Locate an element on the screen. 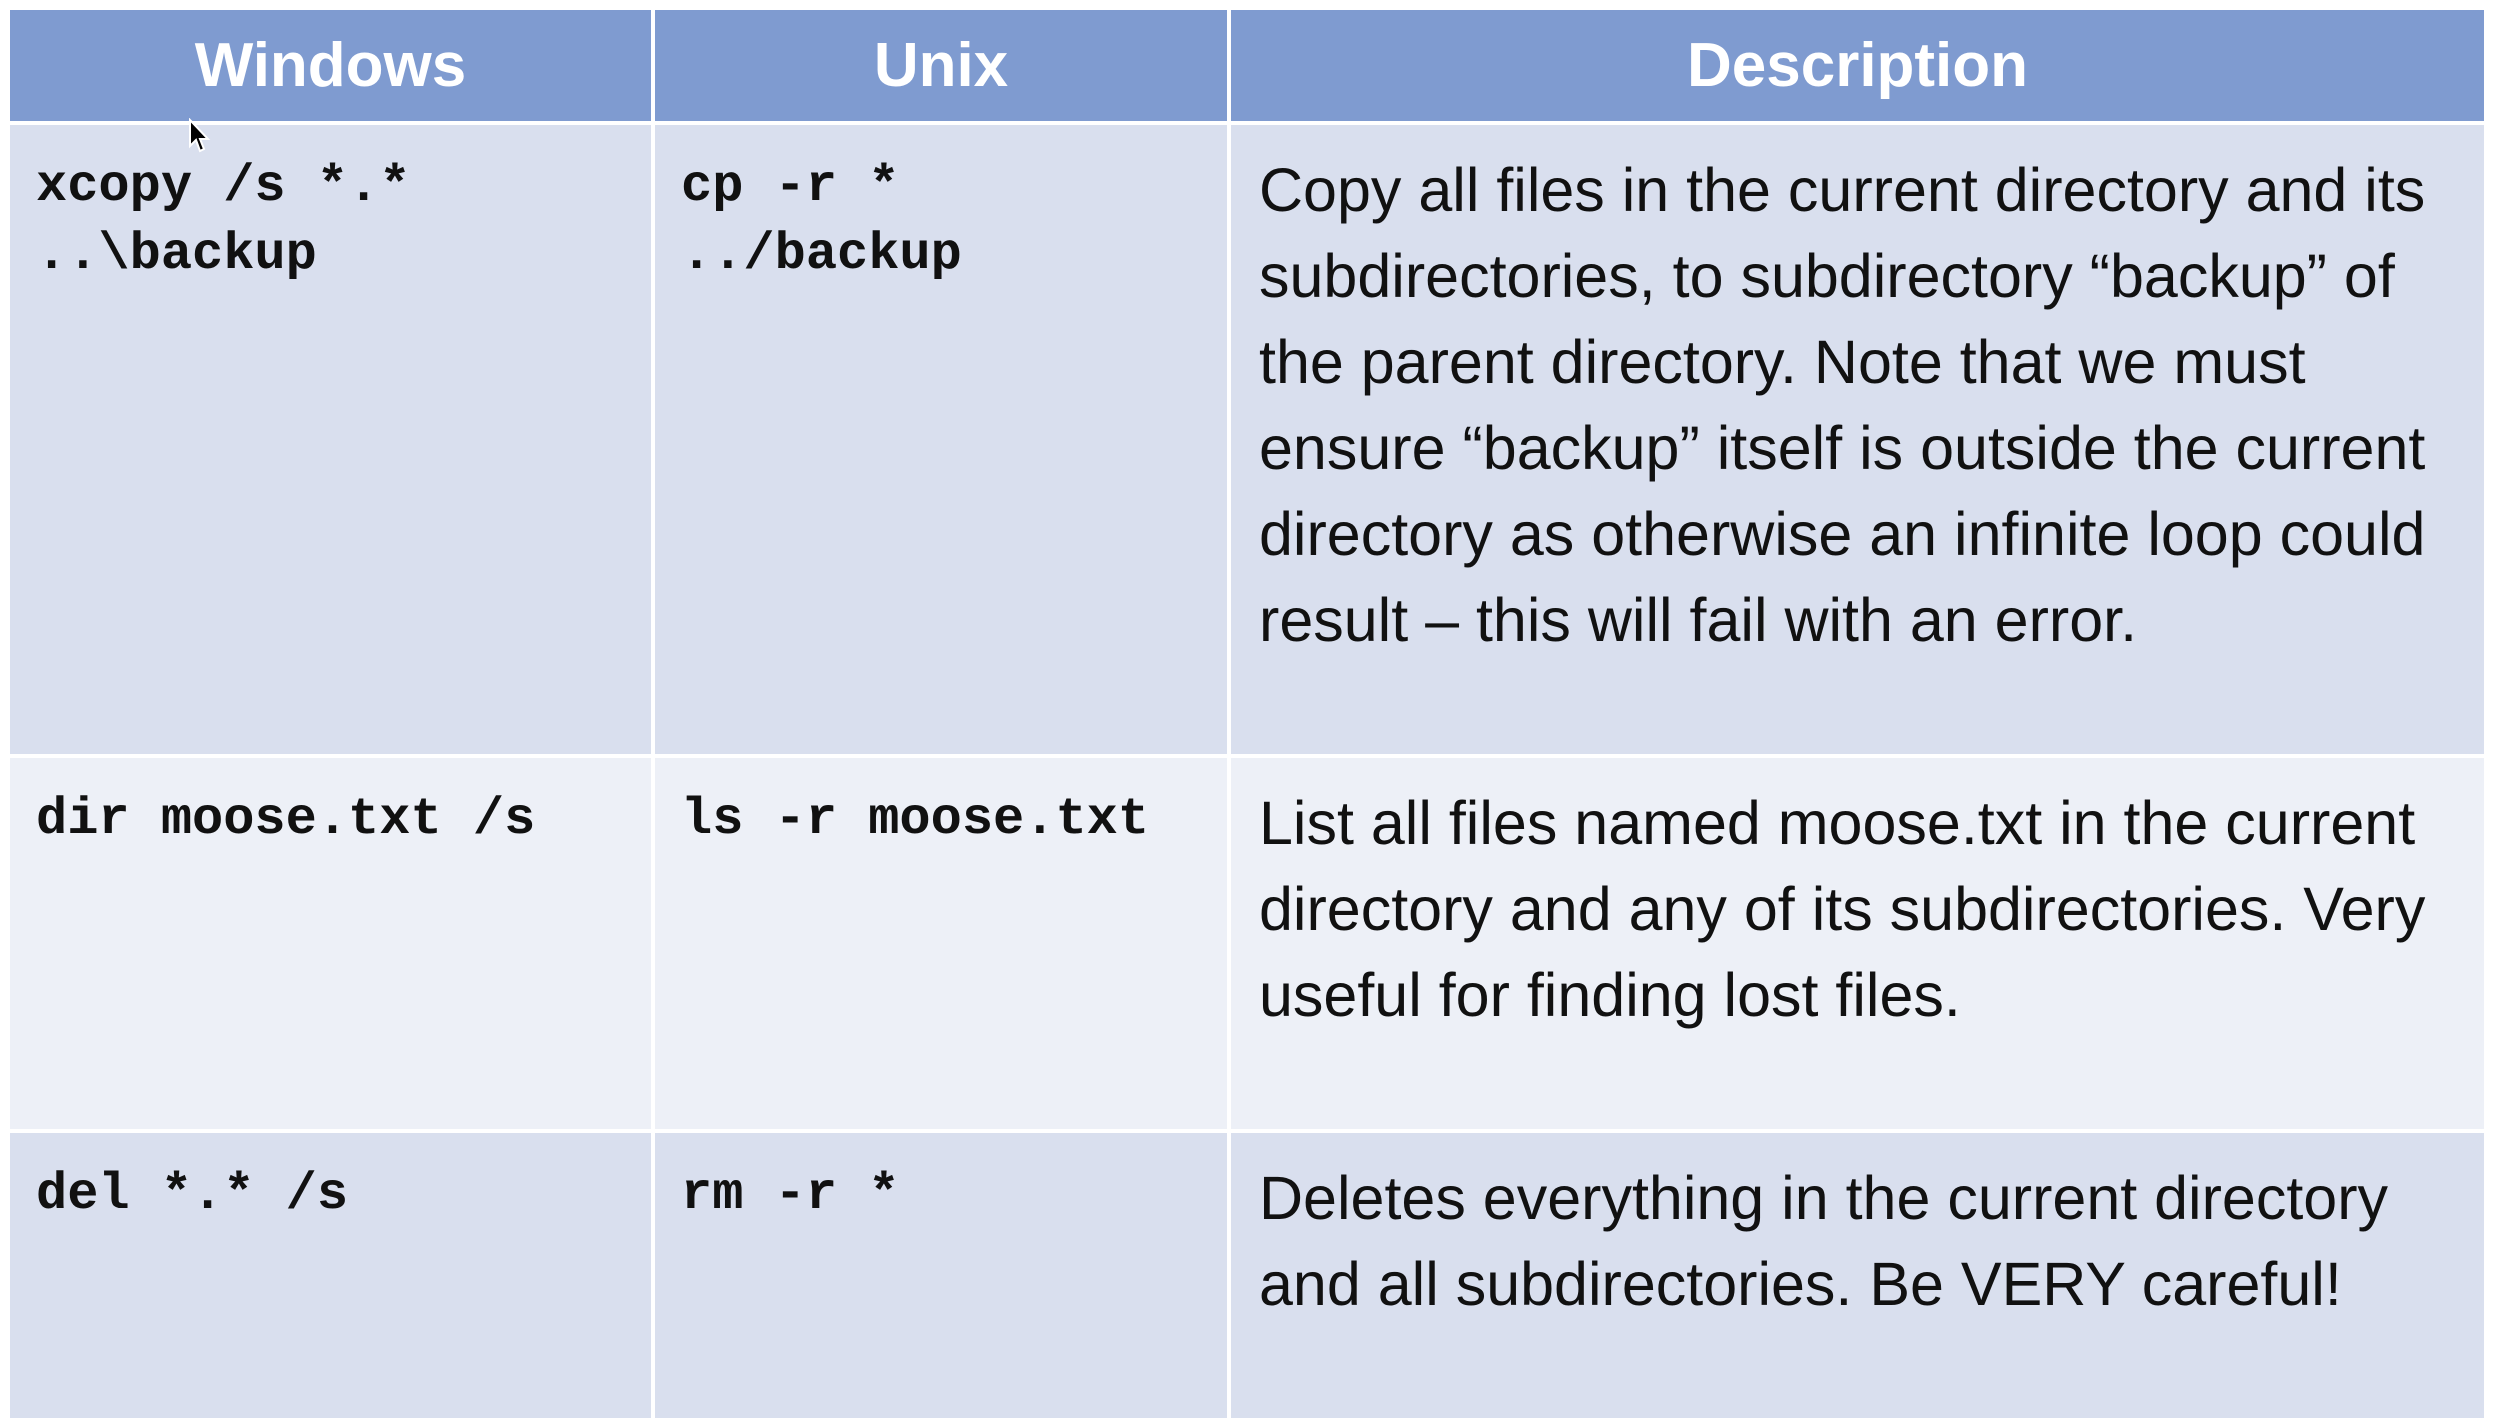 The width and height of the screenshot is (2496, 1422). windows-command-cell: xcopy /s *.* ..\backup is located at coordinates (330, 439).